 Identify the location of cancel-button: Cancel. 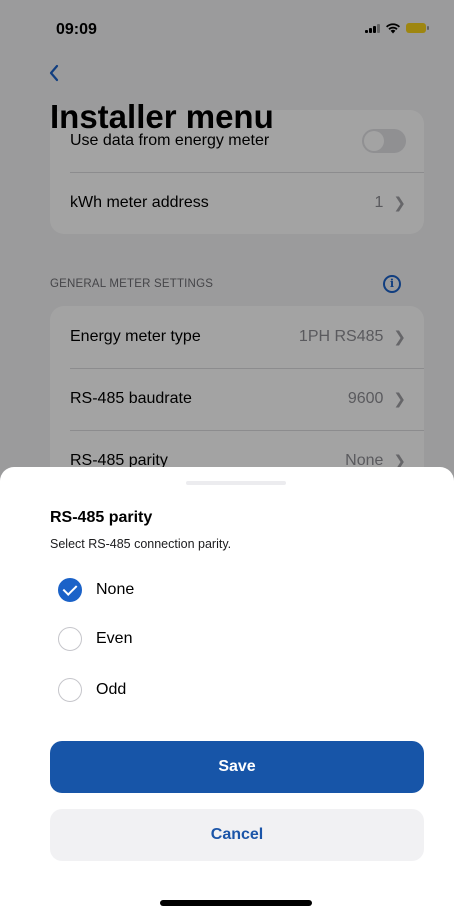
(237, 835).